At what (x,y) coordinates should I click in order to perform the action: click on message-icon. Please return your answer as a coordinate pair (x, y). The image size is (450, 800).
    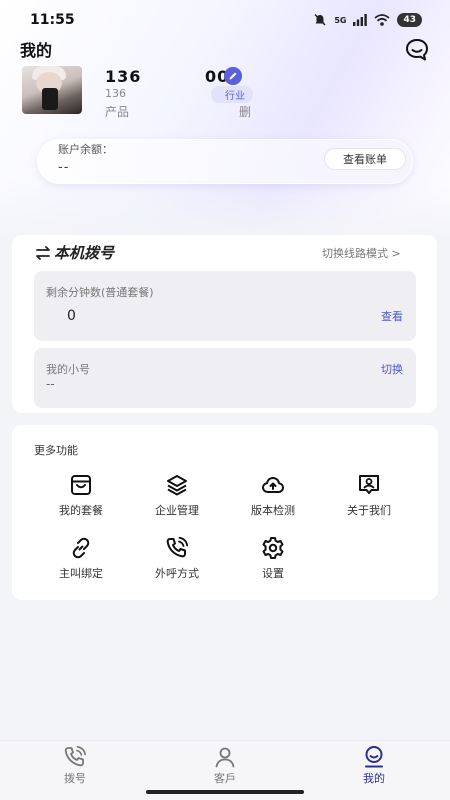
    Looking at the image, I should click on (417, 50).